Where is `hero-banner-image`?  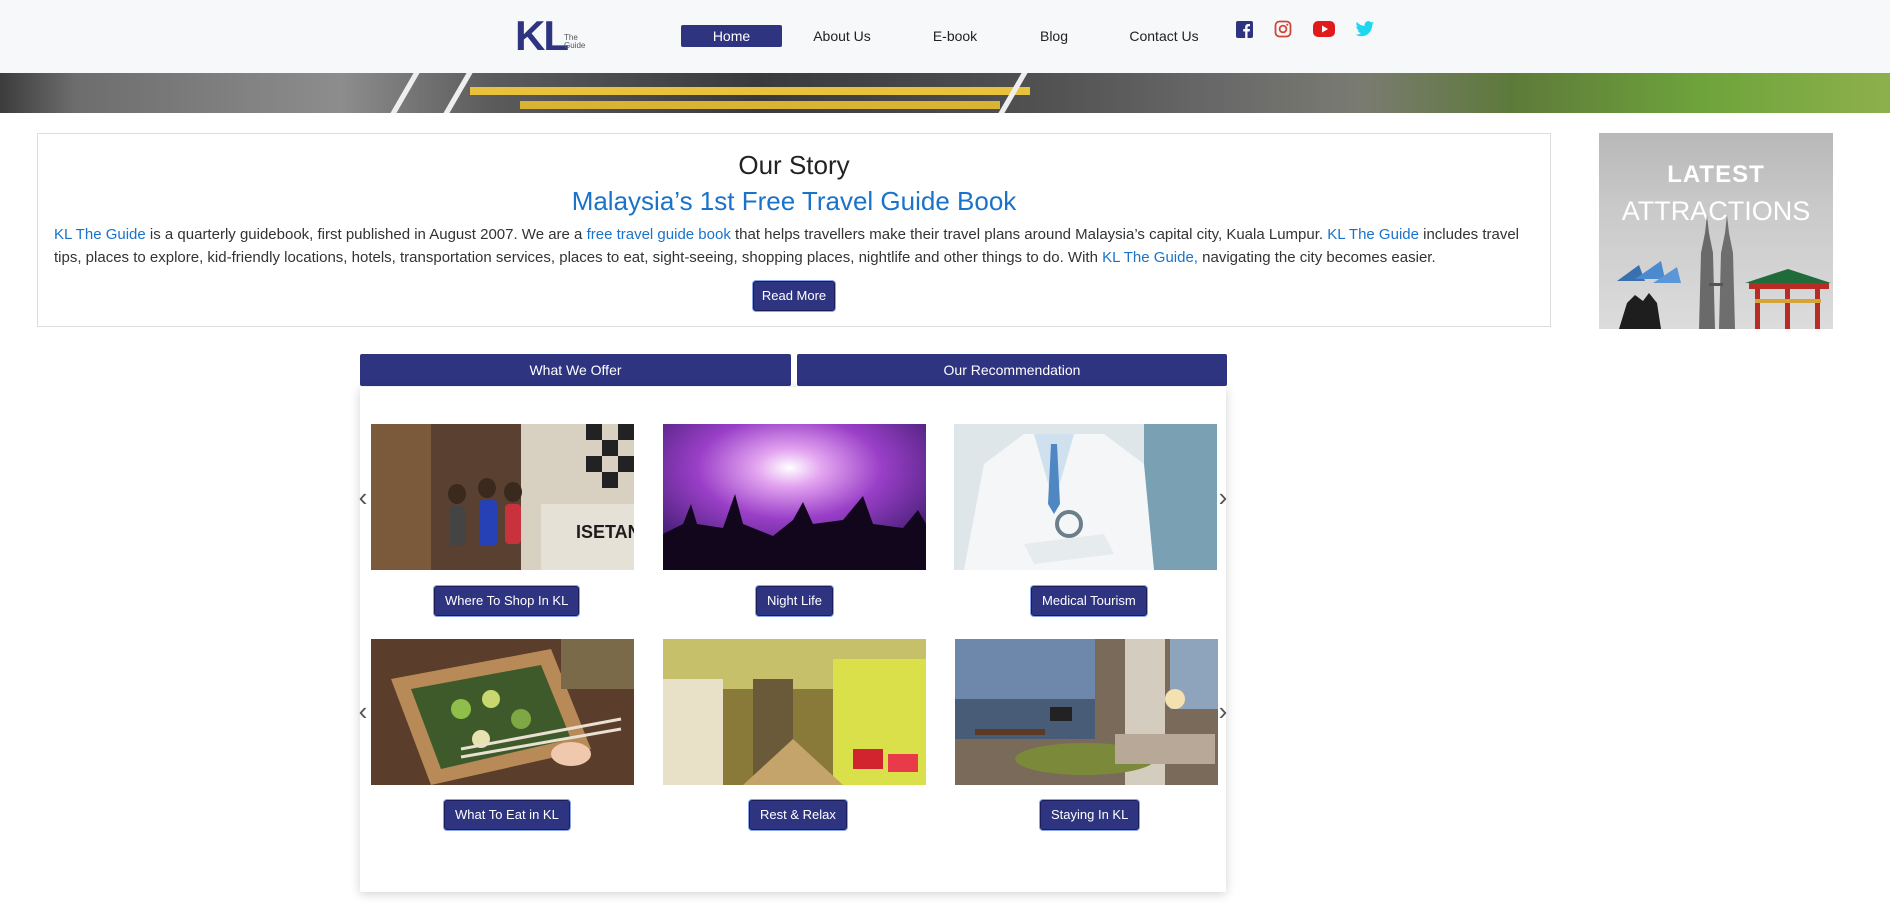 hero-banner-image is located at coordinates (945, 93).